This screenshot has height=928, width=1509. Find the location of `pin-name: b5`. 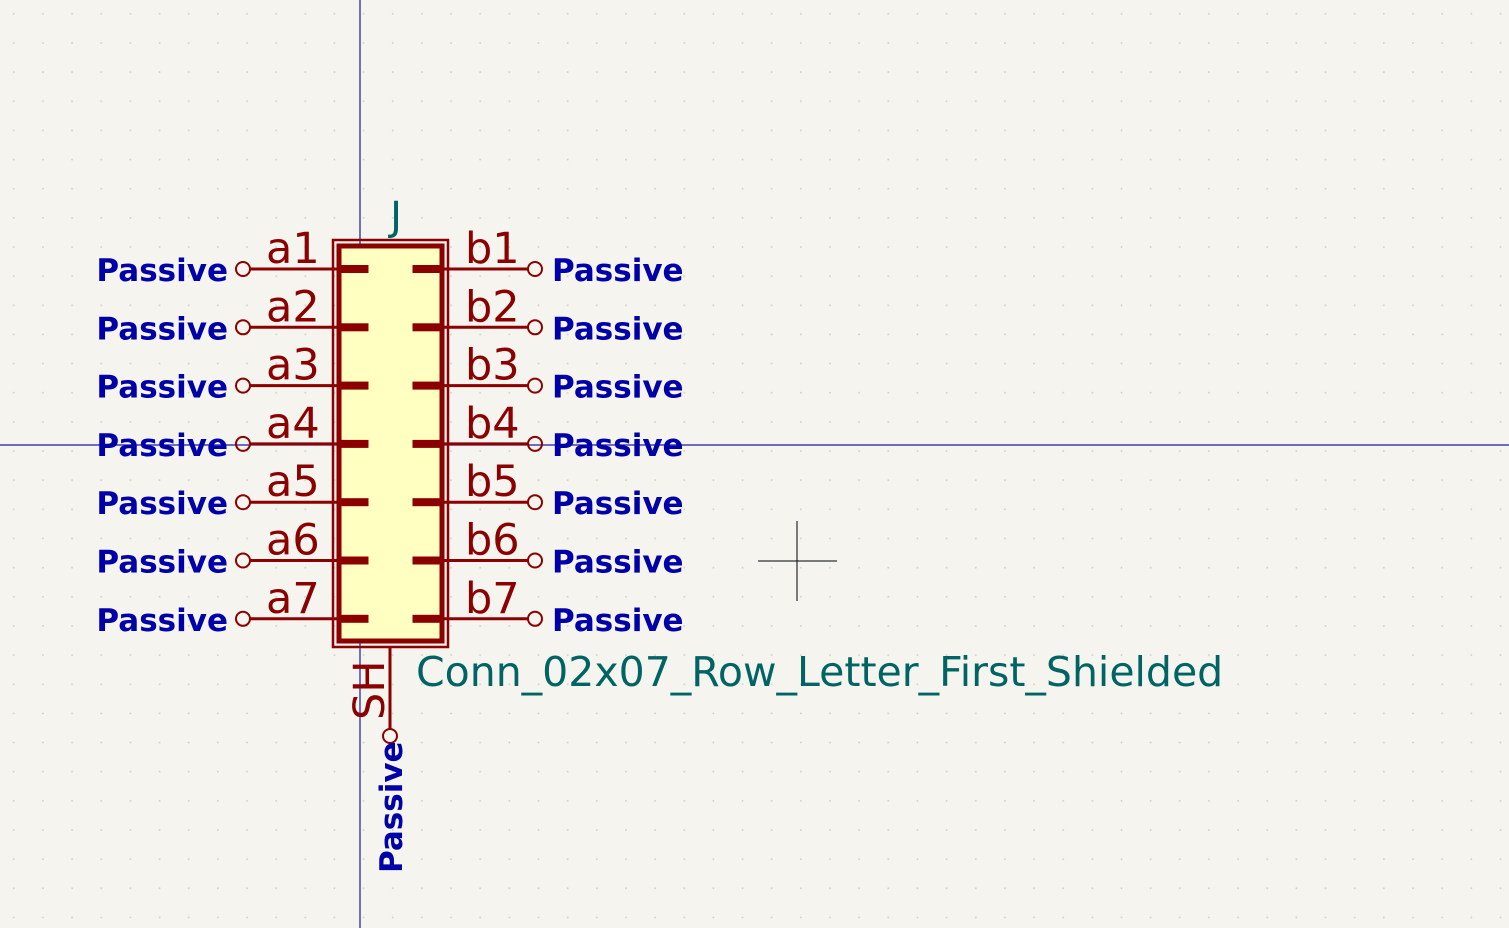

pin-name: b5 is located at coordinates (492, 482).